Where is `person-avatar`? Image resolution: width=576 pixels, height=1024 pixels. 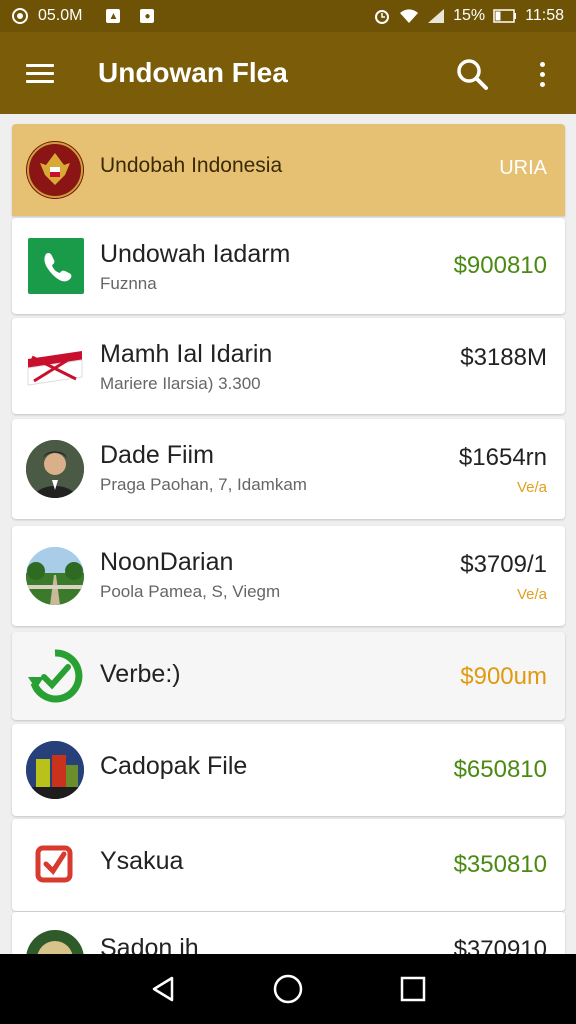
person-avatar is located at coordinates (55, 469).